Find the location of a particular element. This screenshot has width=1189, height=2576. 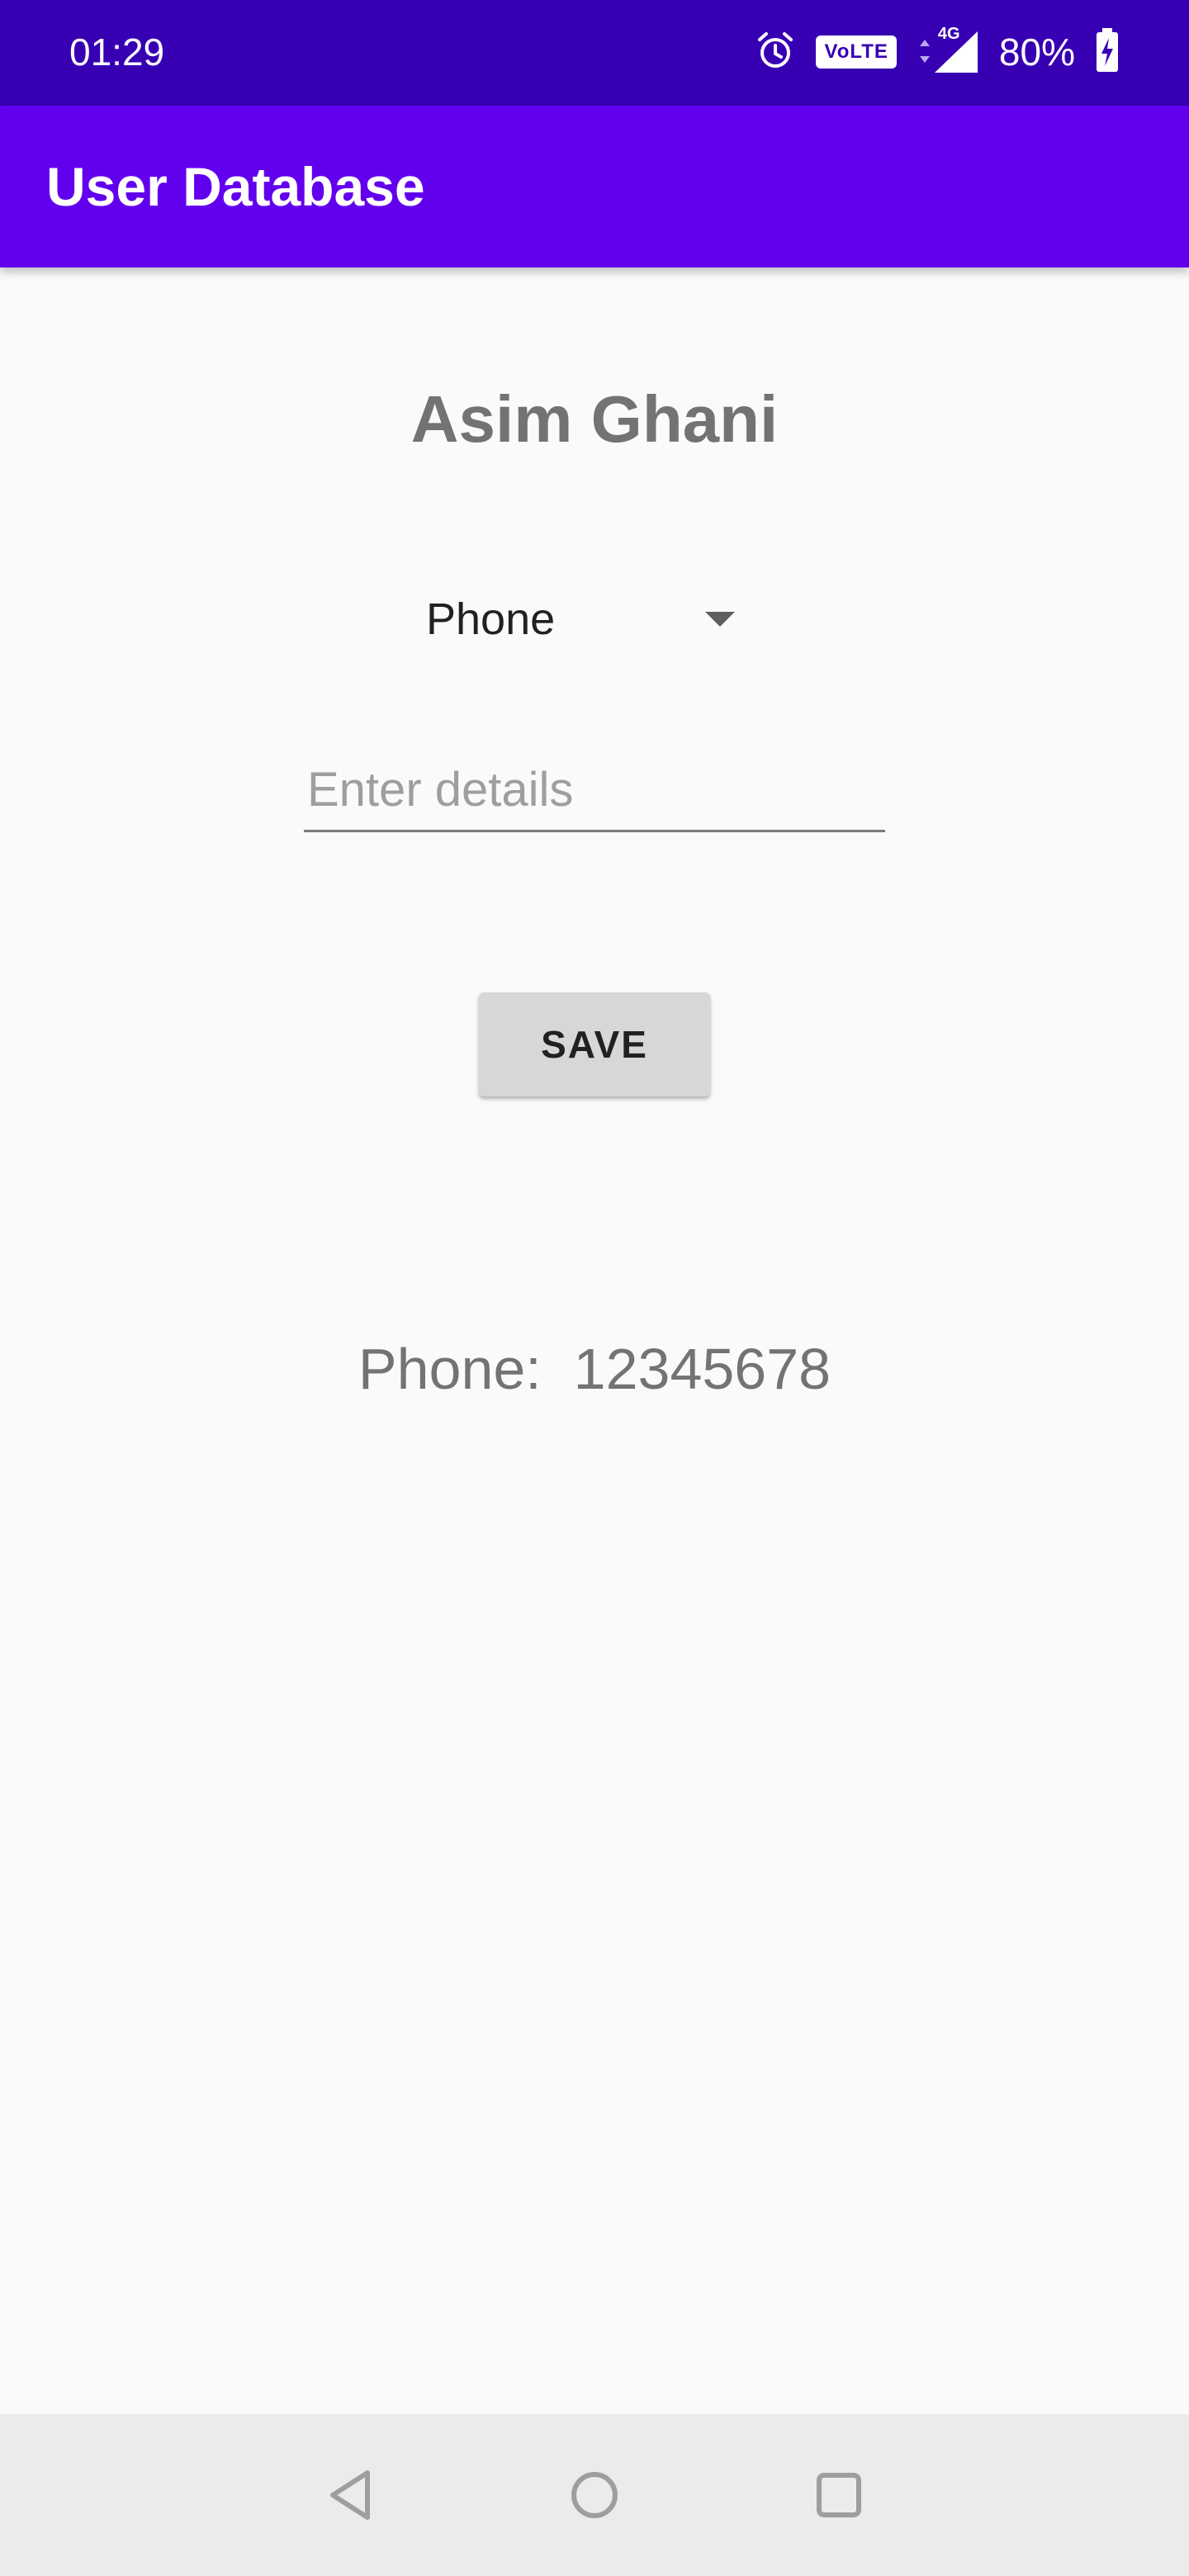

details-input is located at coordinates (594, 791).